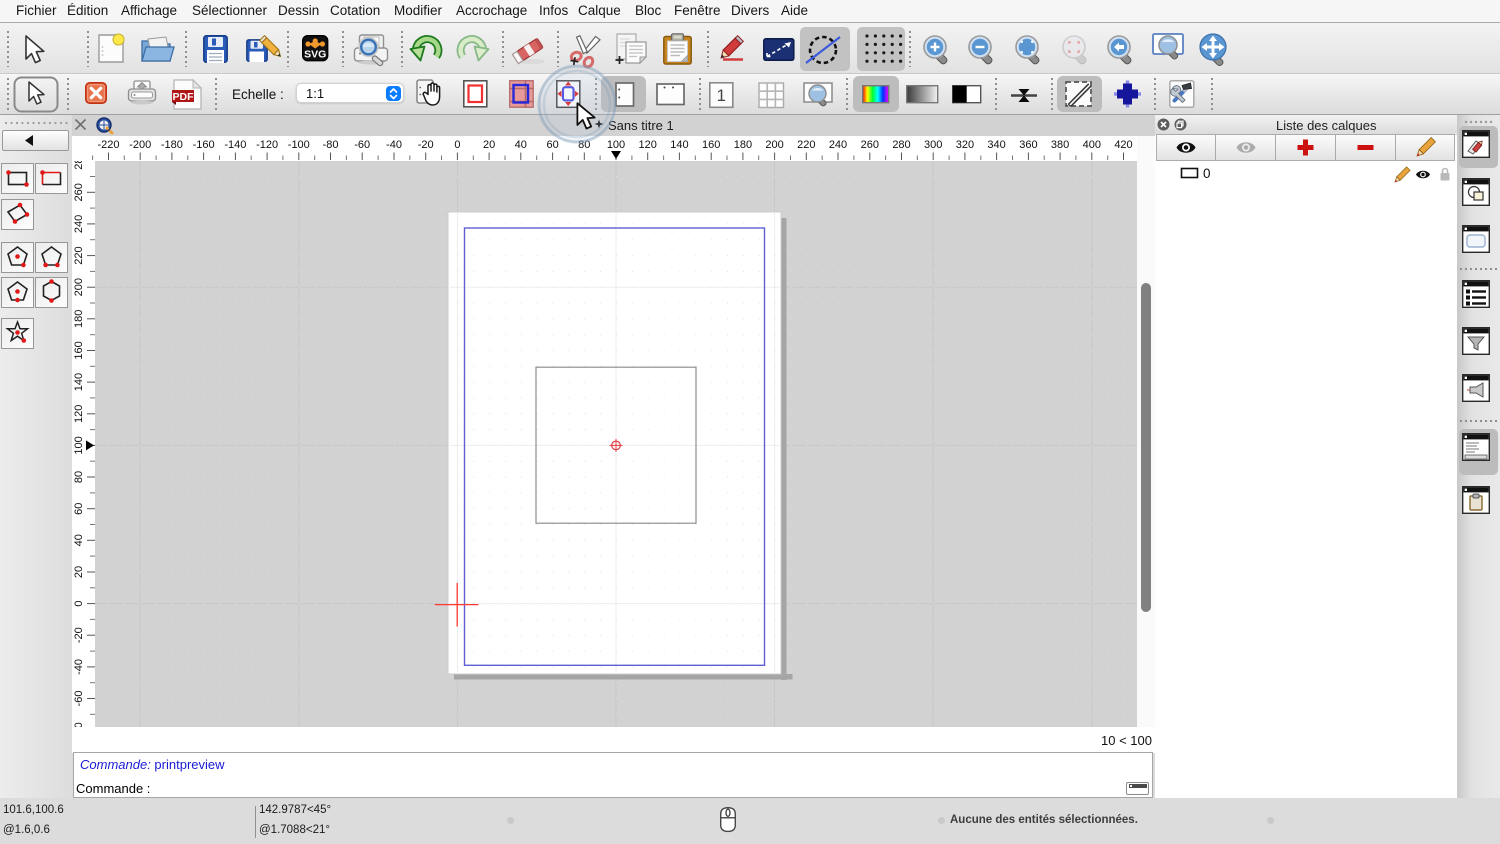  Describe the element at coordinates (1123, 145) in the screenshot. I see `svg-text: 420` at that location.